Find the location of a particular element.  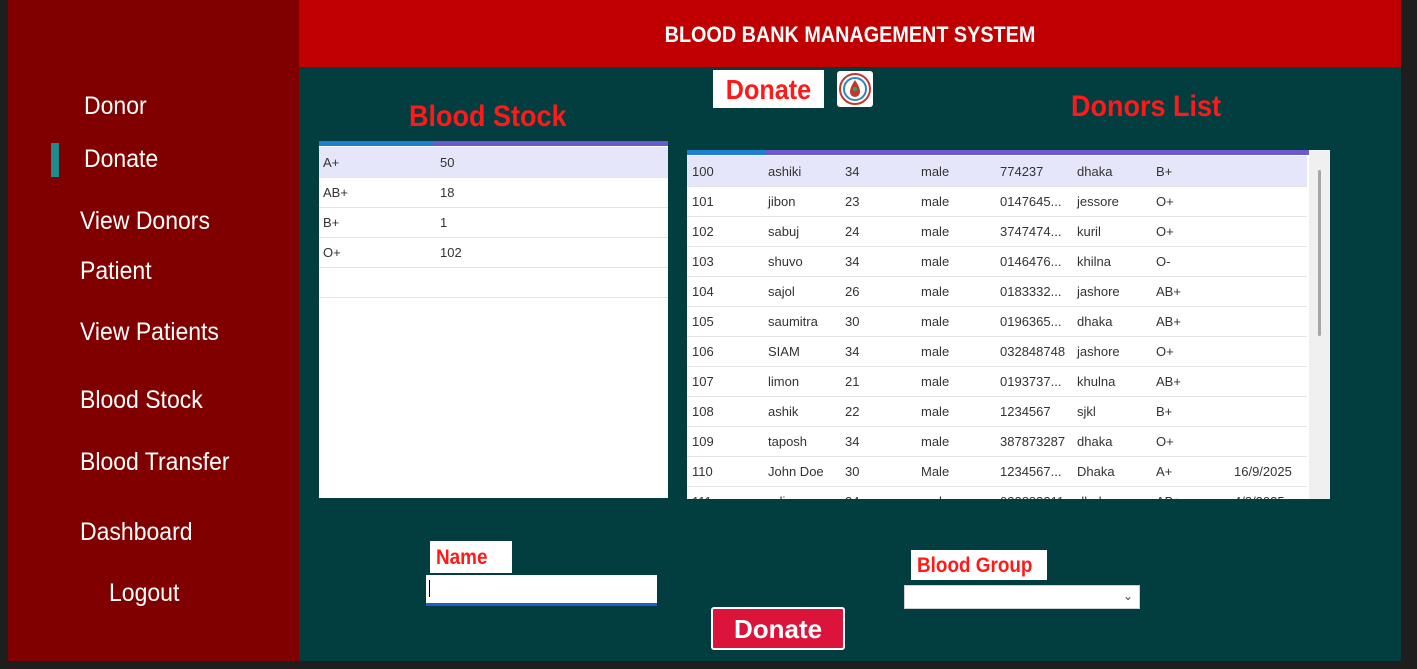

app-title: BLOOD BANK MANAGEMENT SYSTEM is located at coordinates (850, 34).